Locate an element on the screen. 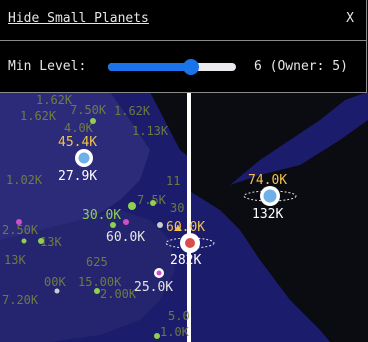  bg-label: 1.0K is located at coordinates (175, 332).